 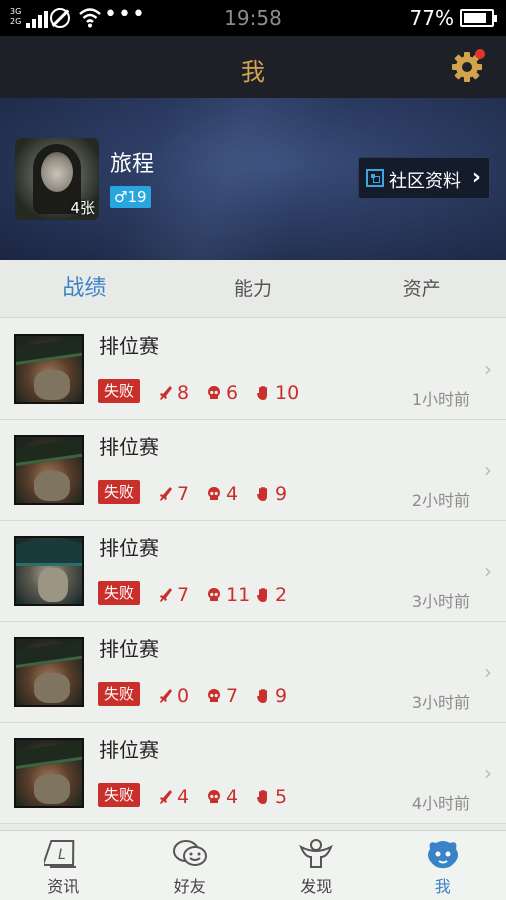 I want to click on assists-stat: 2, so click(x=271, y=595).